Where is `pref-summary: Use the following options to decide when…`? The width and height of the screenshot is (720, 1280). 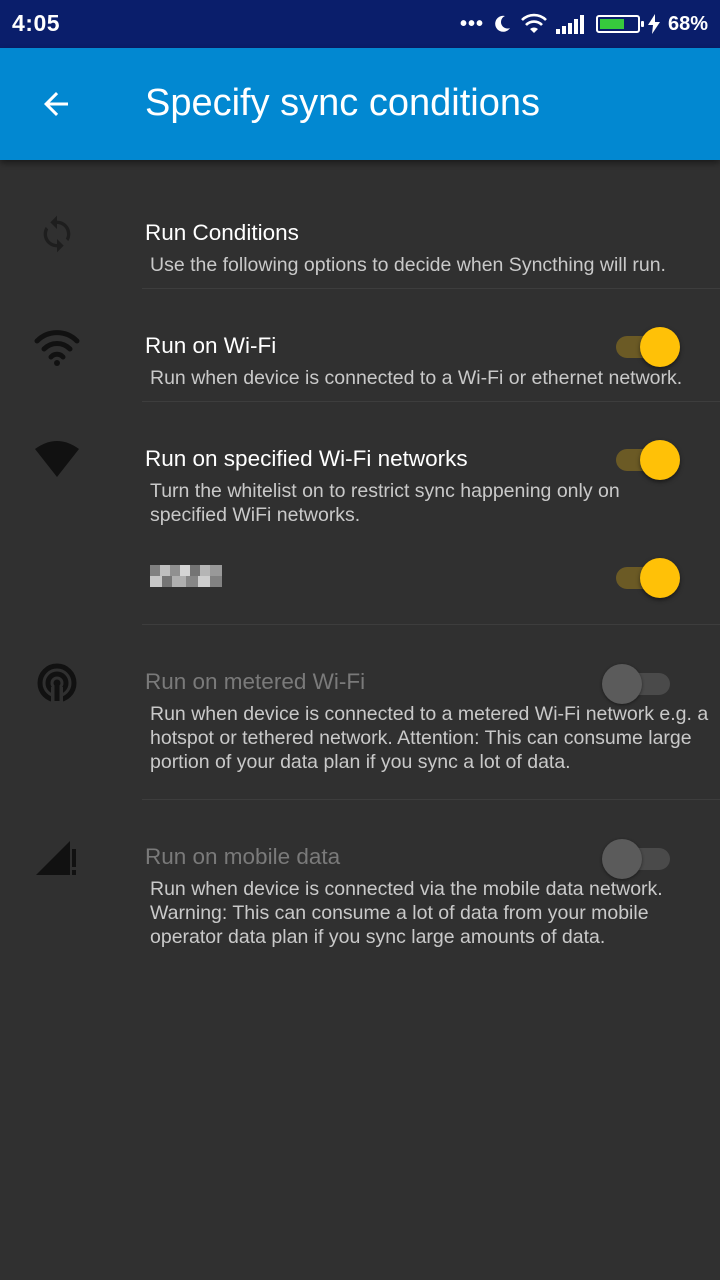 pref-summary: Use the following options to decide when… is located at coordinates (408, 265).